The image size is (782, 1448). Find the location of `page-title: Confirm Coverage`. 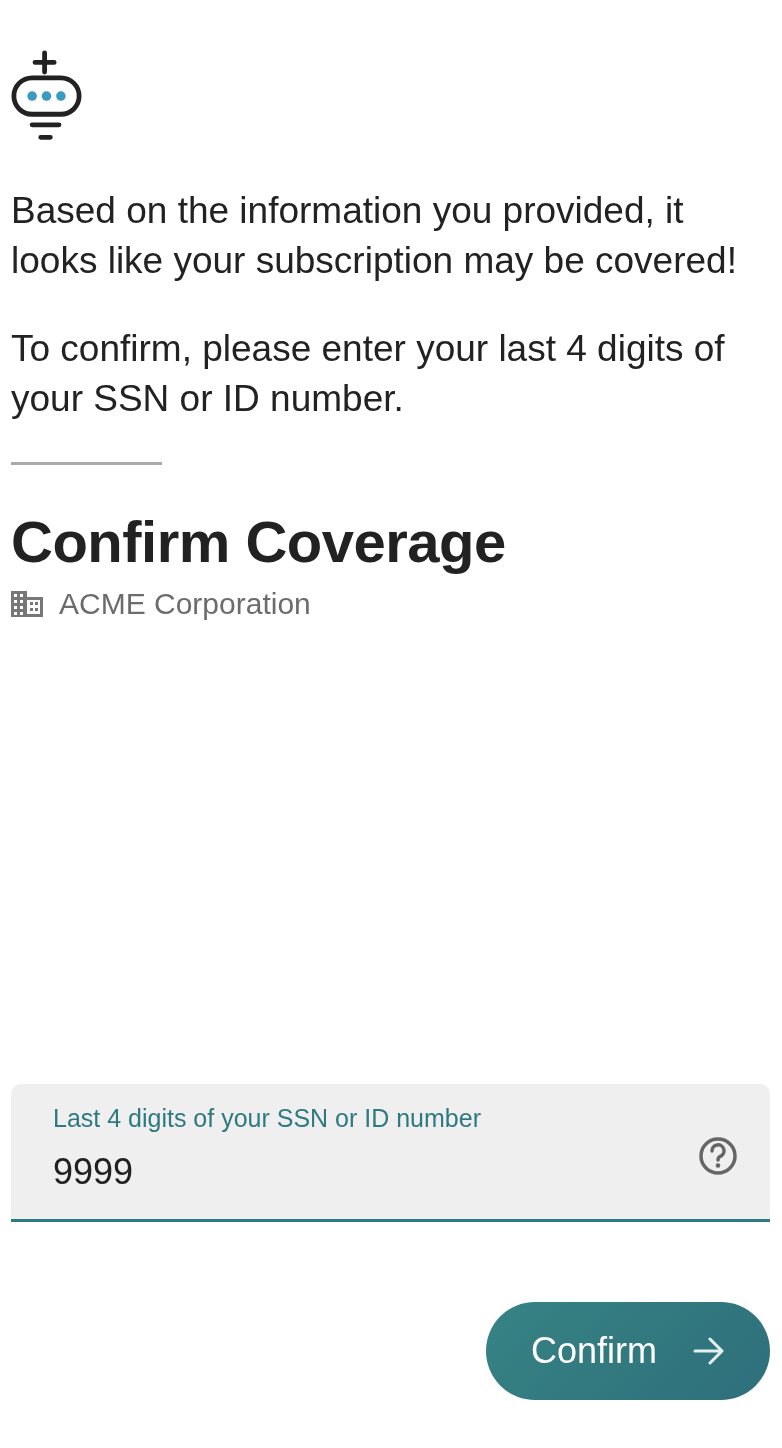

page-title: Confirm Coverage is located at coordinates (259, 542).